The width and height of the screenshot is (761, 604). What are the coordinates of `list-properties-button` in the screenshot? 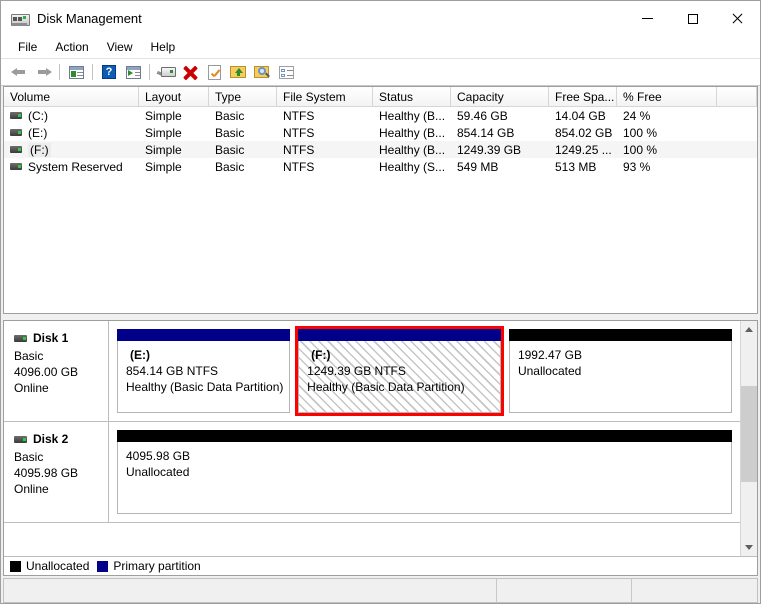 It's located at (286, 72).